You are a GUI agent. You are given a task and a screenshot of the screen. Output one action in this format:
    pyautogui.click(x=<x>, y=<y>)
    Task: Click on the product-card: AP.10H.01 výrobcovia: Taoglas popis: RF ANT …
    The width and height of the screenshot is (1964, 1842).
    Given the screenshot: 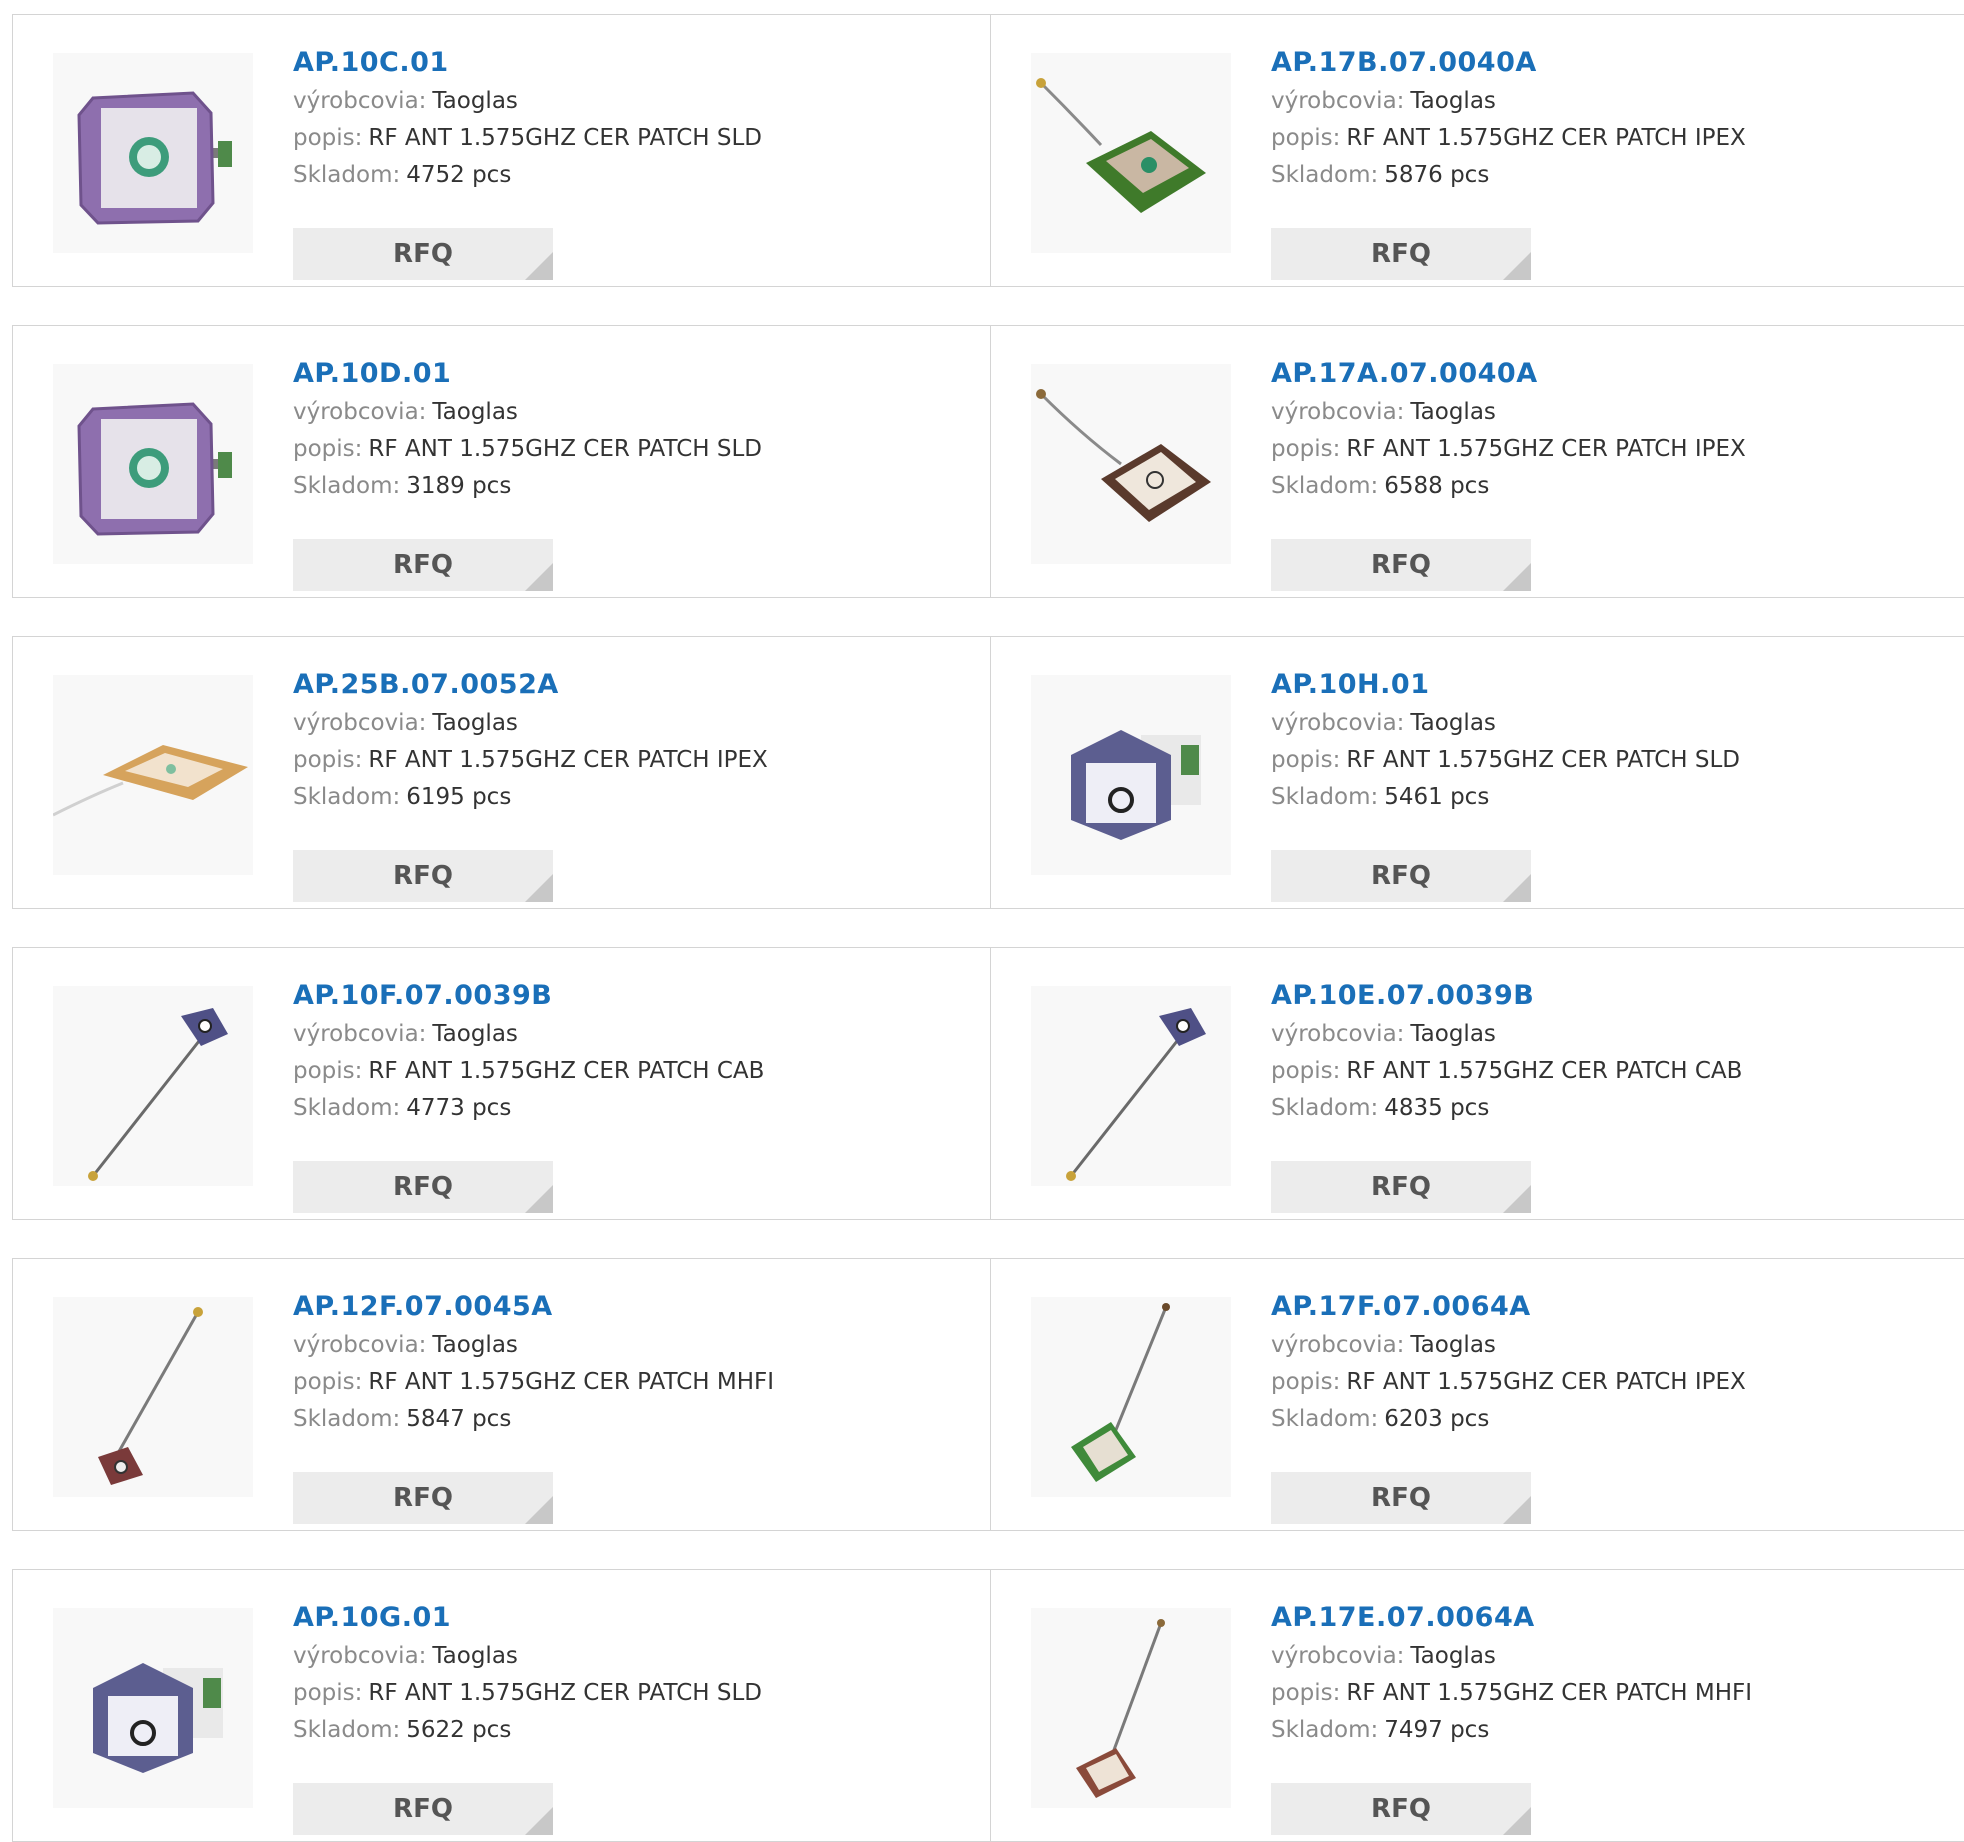 What is the action you would take?
    pyautogui.click(x=1477, y=772)
    